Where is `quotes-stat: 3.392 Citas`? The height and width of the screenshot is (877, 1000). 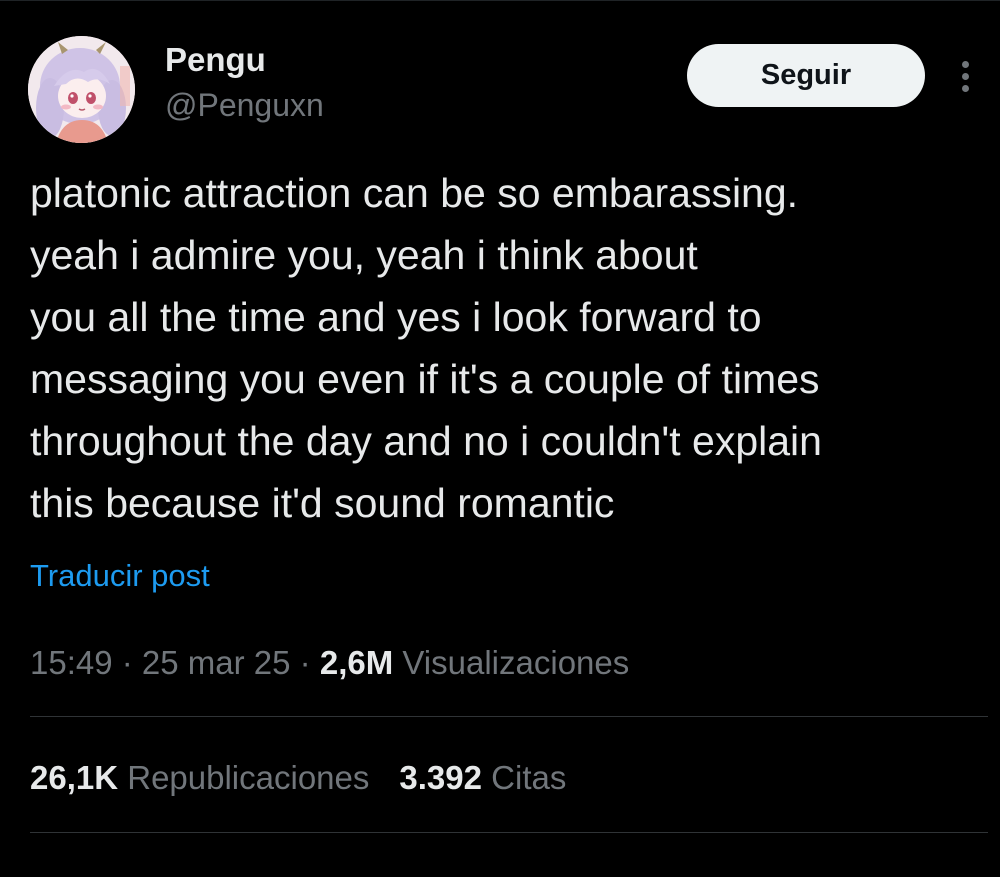 quotes-stat: 3.392 Citas is located at coordinates (482, 777).